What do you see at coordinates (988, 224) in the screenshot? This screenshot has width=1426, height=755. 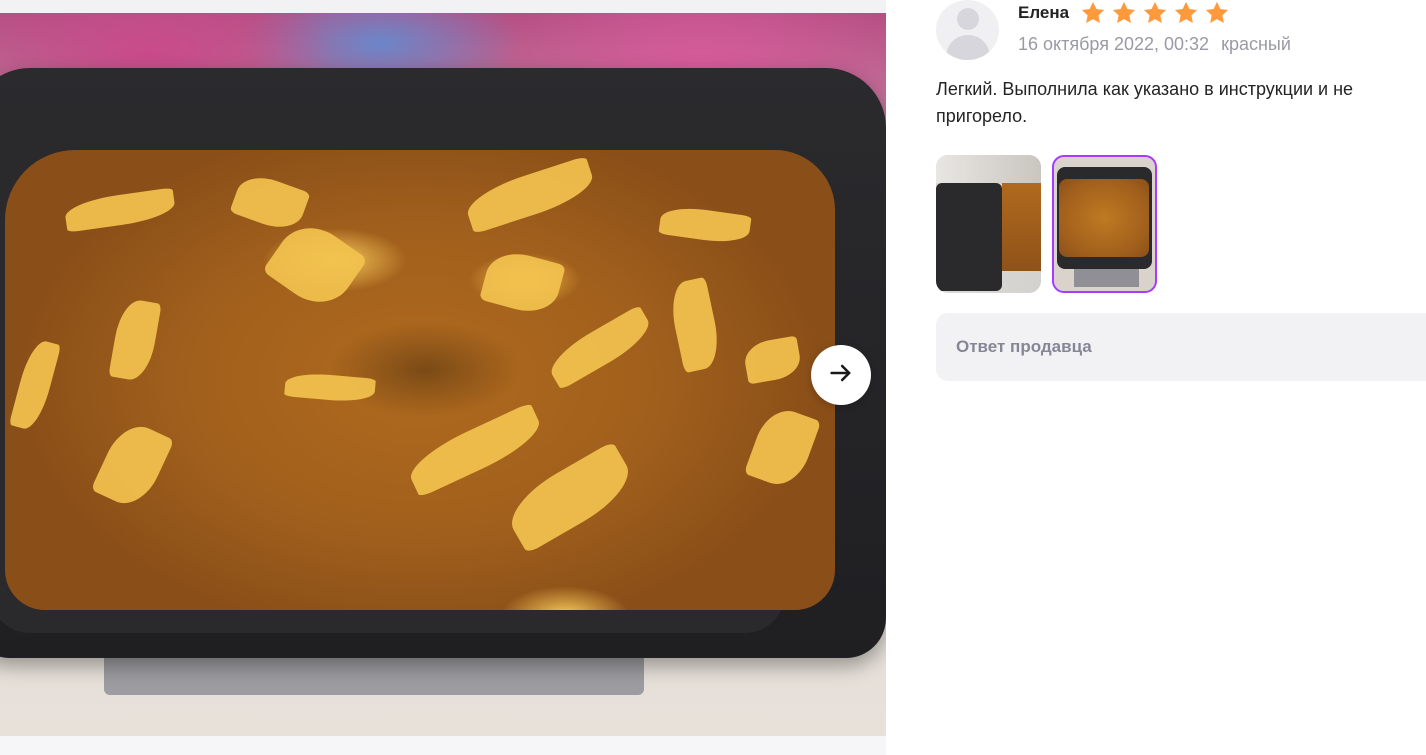 I see `photo-thumbnail` at bounding box center [988, 224].